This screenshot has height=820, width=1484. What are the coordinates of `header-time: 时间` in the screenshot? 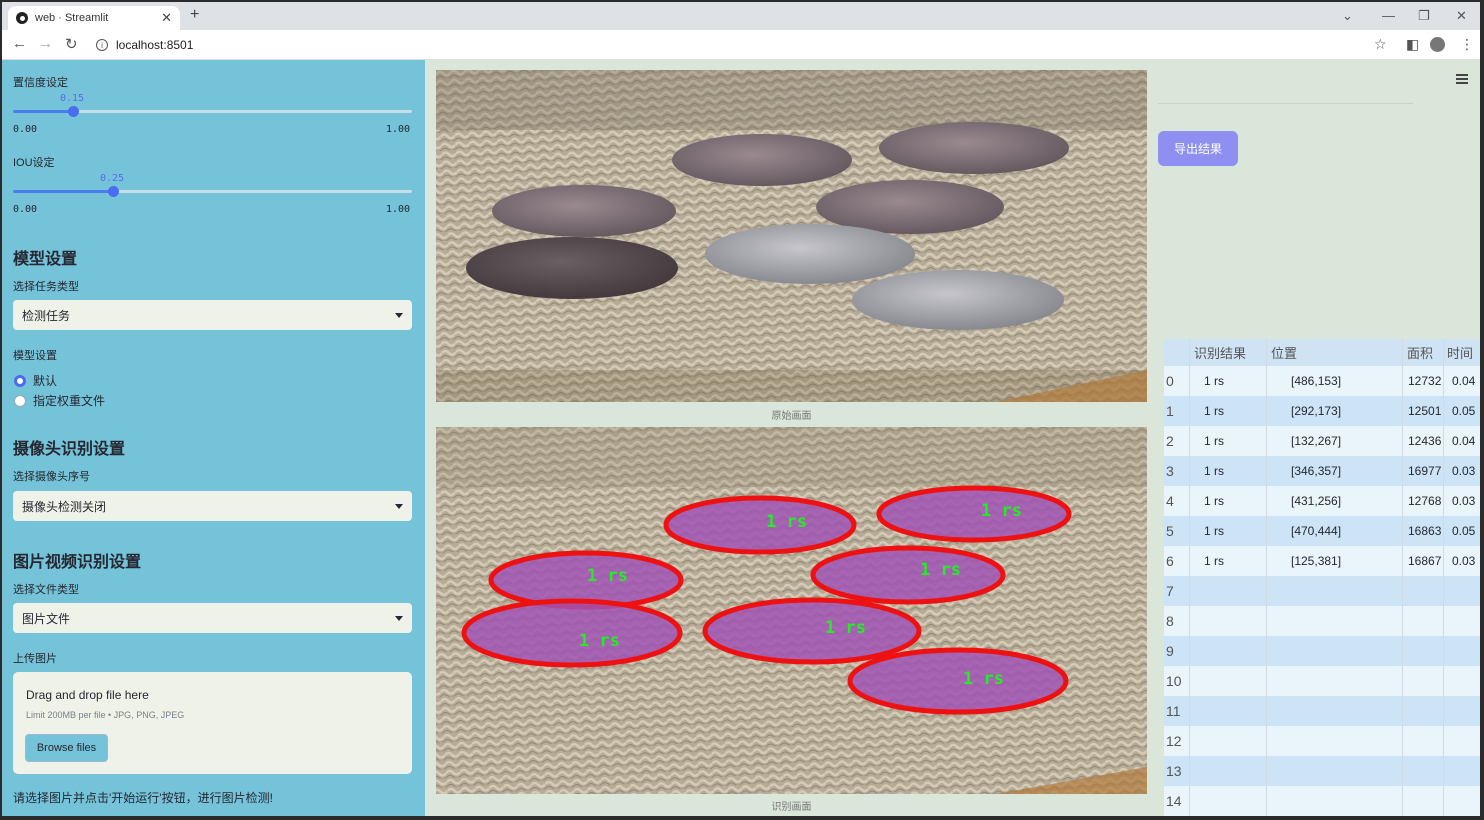 It's located at (1460, 352).